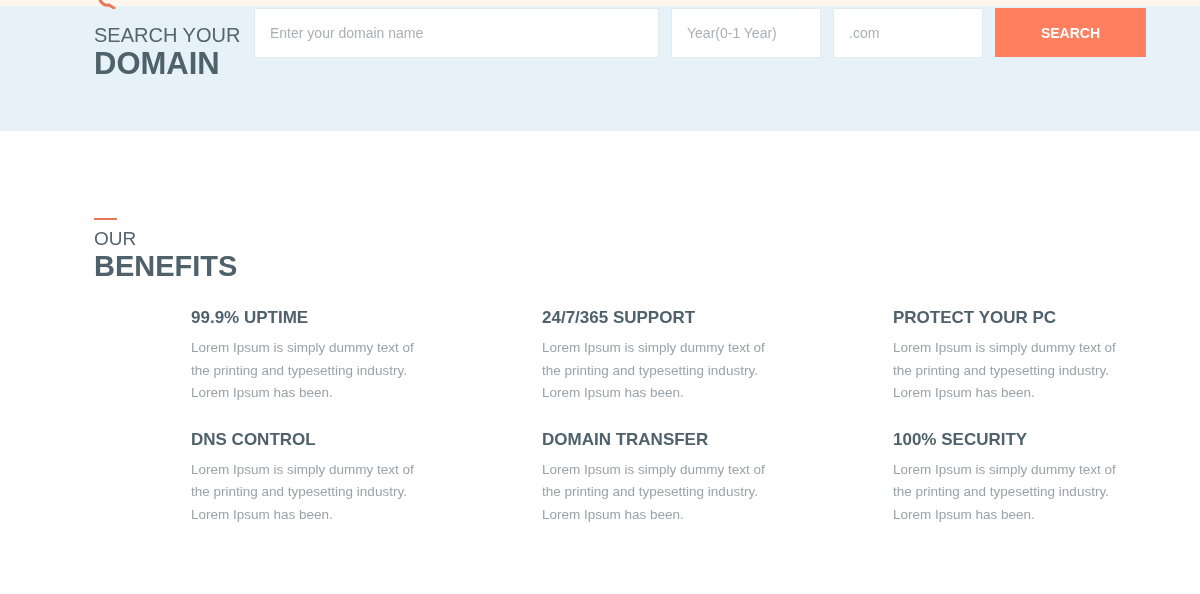  What do you see at coordinates (250, 318) in the screenshot?
I see `benefit-title: 99.9% UPTIME` at bounding box center [250, 318].